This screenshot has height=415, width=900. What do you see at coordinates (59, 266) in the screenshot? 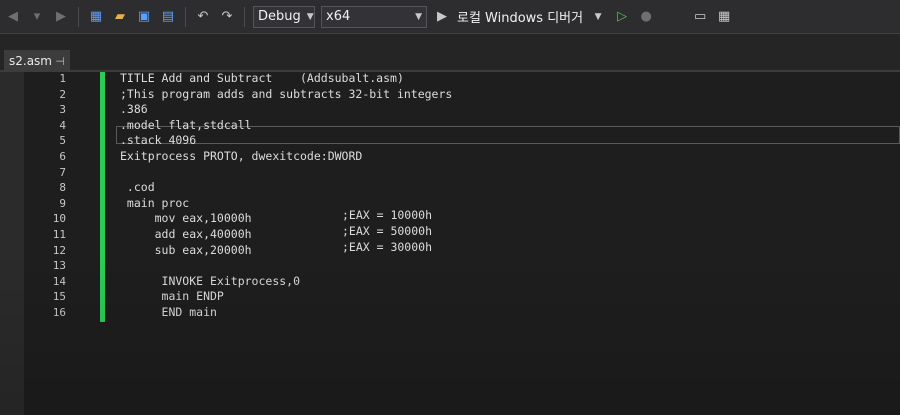
I see `line-number: 13` at bounding box center [59, 266].